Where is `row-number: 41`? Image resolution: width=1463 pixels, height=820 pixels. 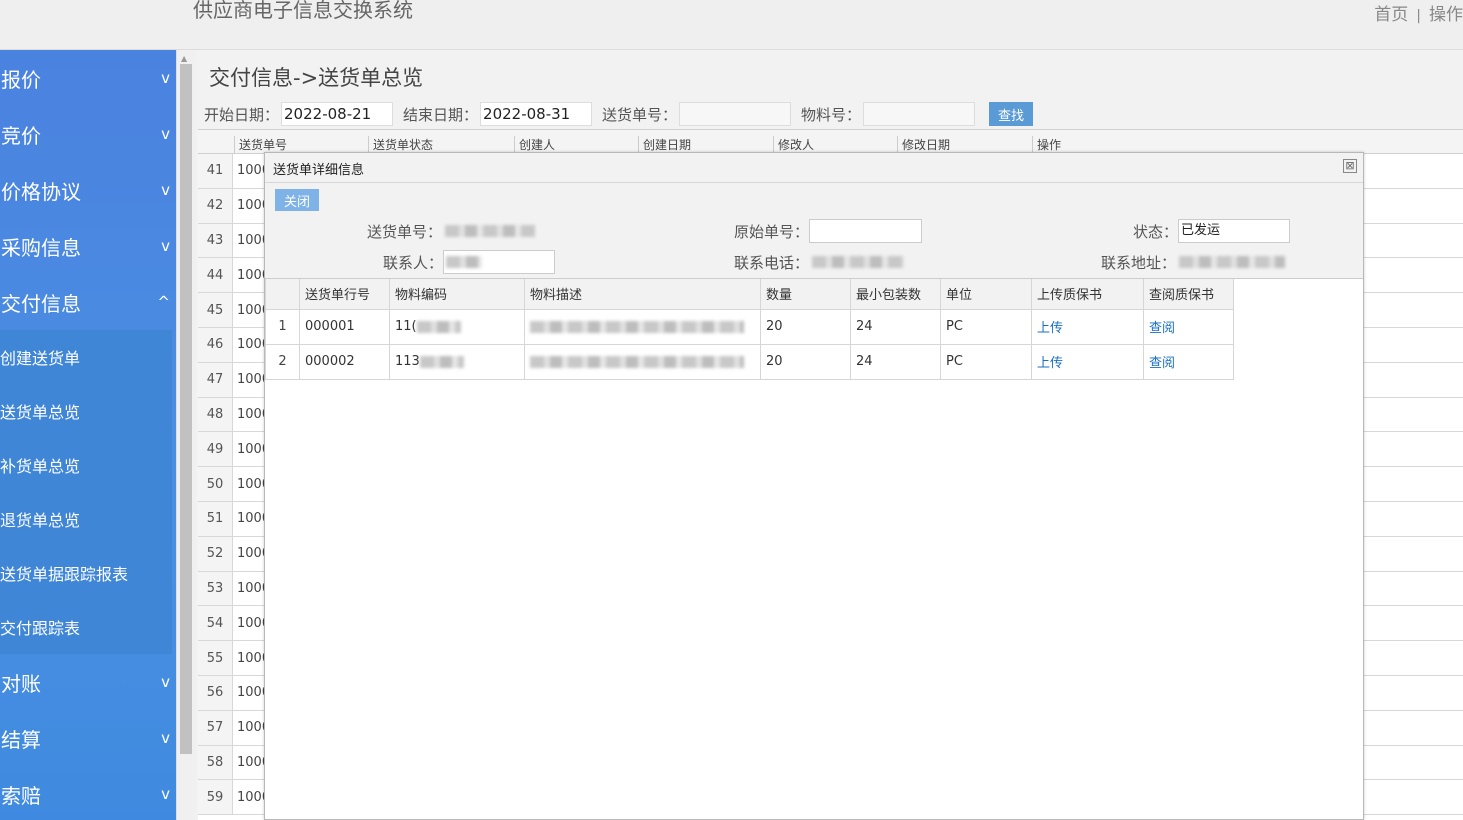 row-number: 41 is located at coordinates (215, 171).